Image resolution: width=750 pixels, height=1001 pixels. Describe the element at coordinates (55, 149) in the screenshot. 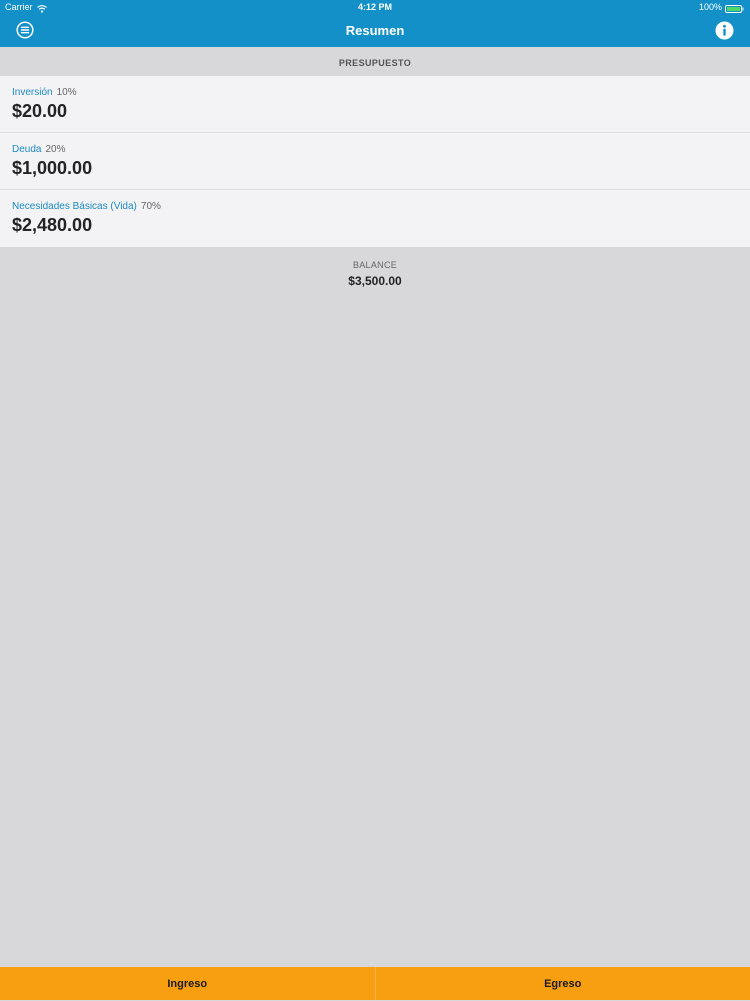

I see `budget-item-percent: 20%` at that location.